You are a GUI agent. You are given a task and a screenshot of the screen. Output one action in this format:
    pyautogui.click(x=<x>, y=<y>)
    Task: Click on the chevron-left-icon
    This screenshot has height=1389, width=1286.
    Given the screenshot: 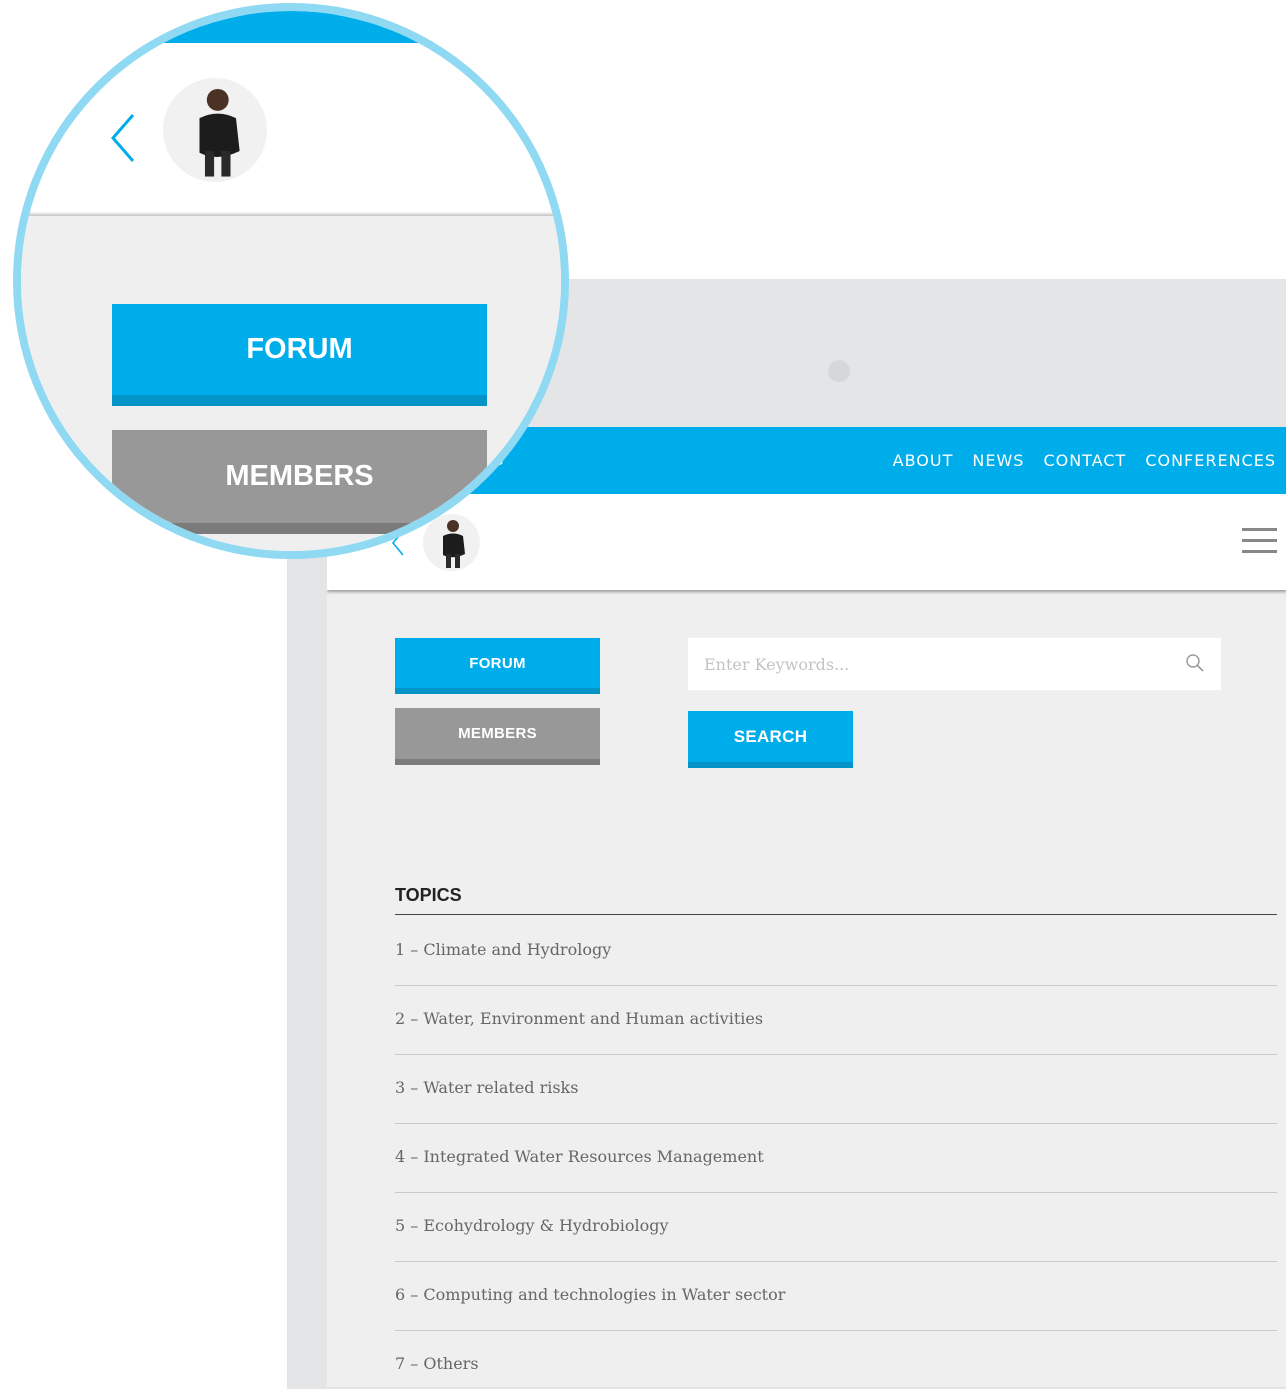 What is the action you would take?
    pyautogui.click(x=123, y=140)
    